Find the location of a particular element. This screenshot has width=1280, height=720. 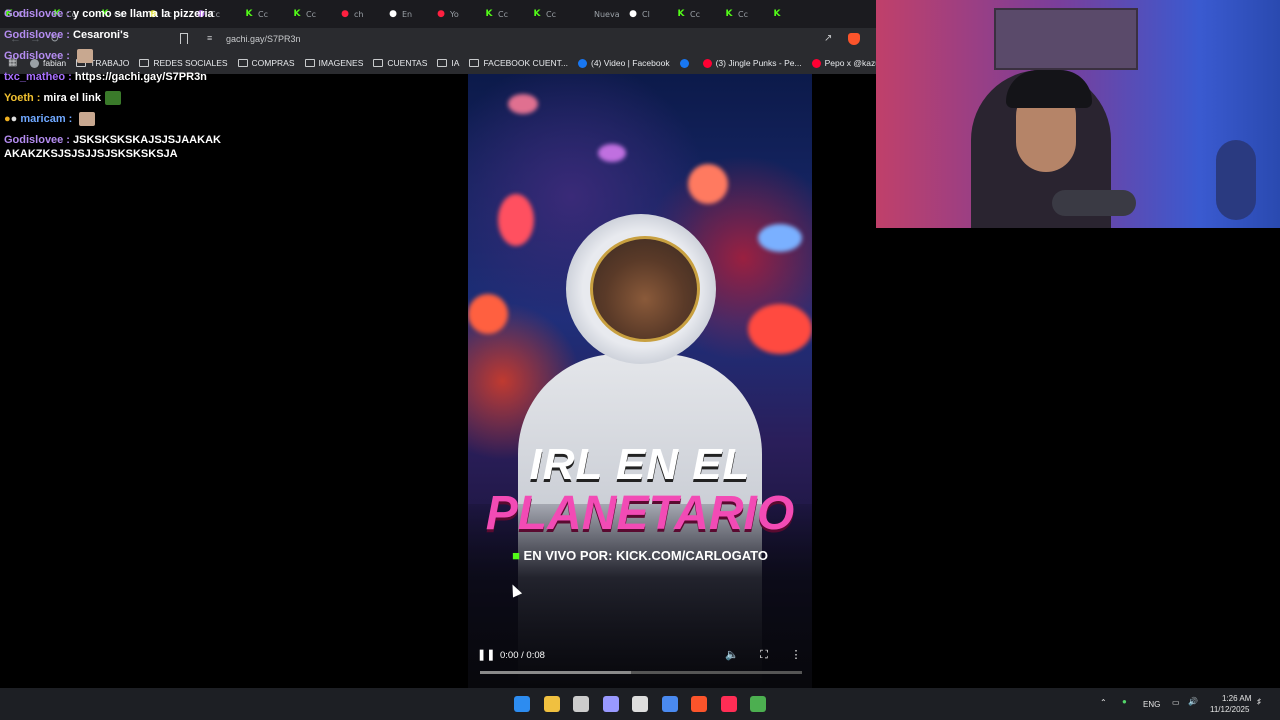

bookmark-label: IA is located at coordinates (455, 63).